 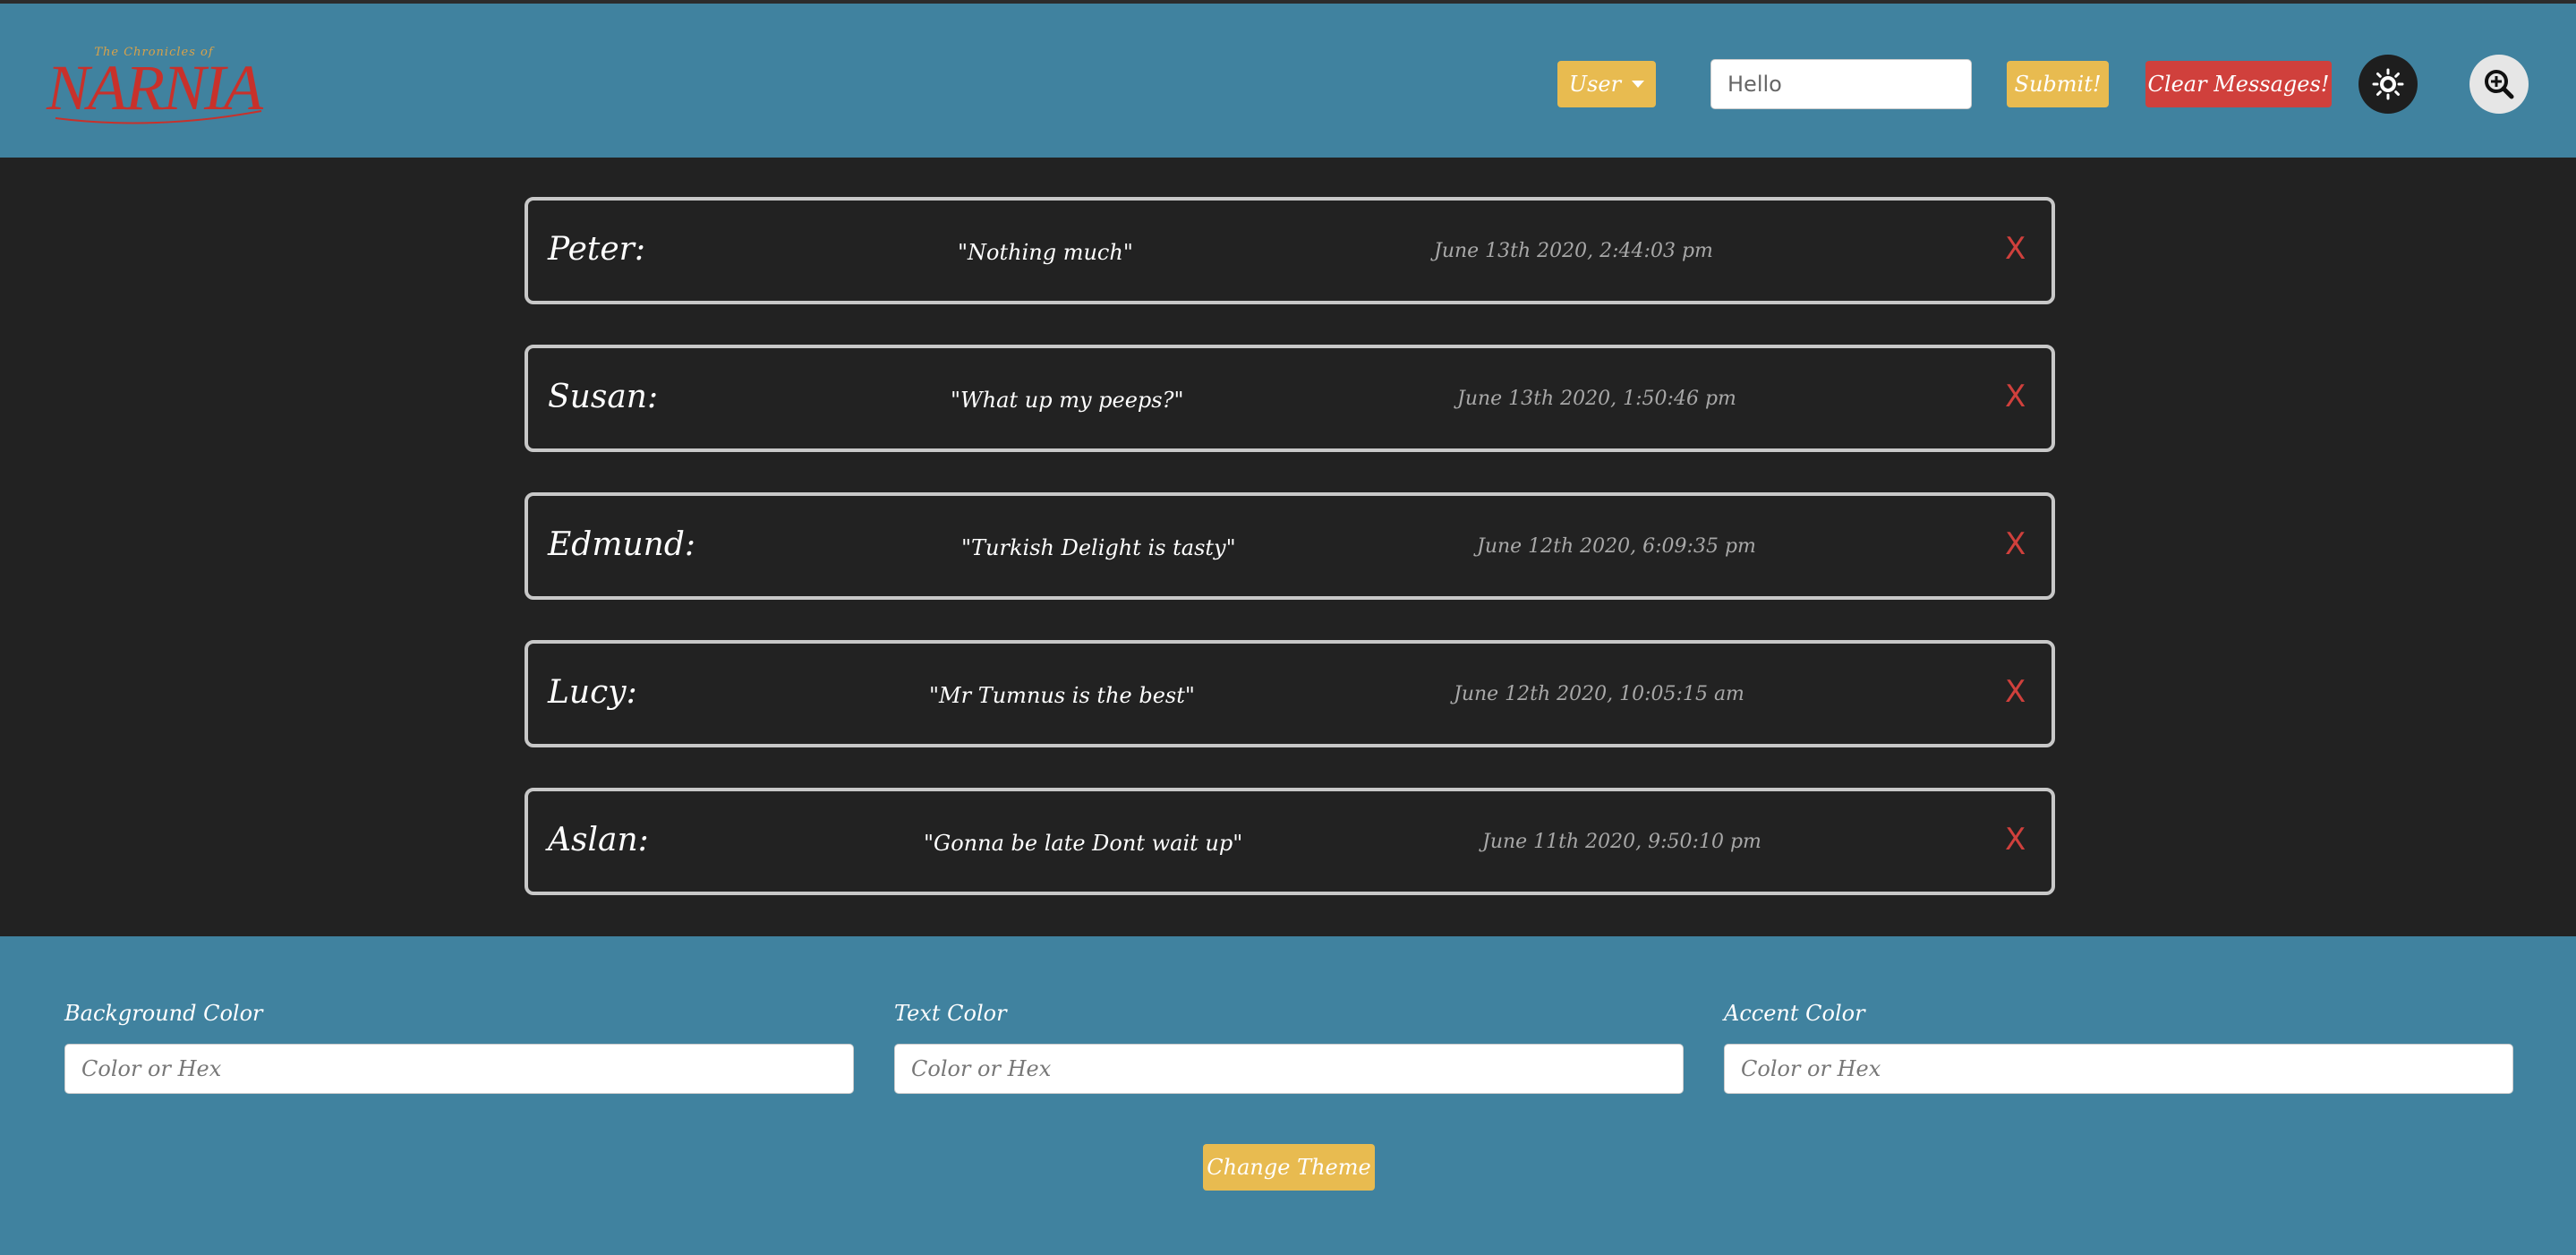 I want to click on message-author: Peter:, so click(x=597, y=249).